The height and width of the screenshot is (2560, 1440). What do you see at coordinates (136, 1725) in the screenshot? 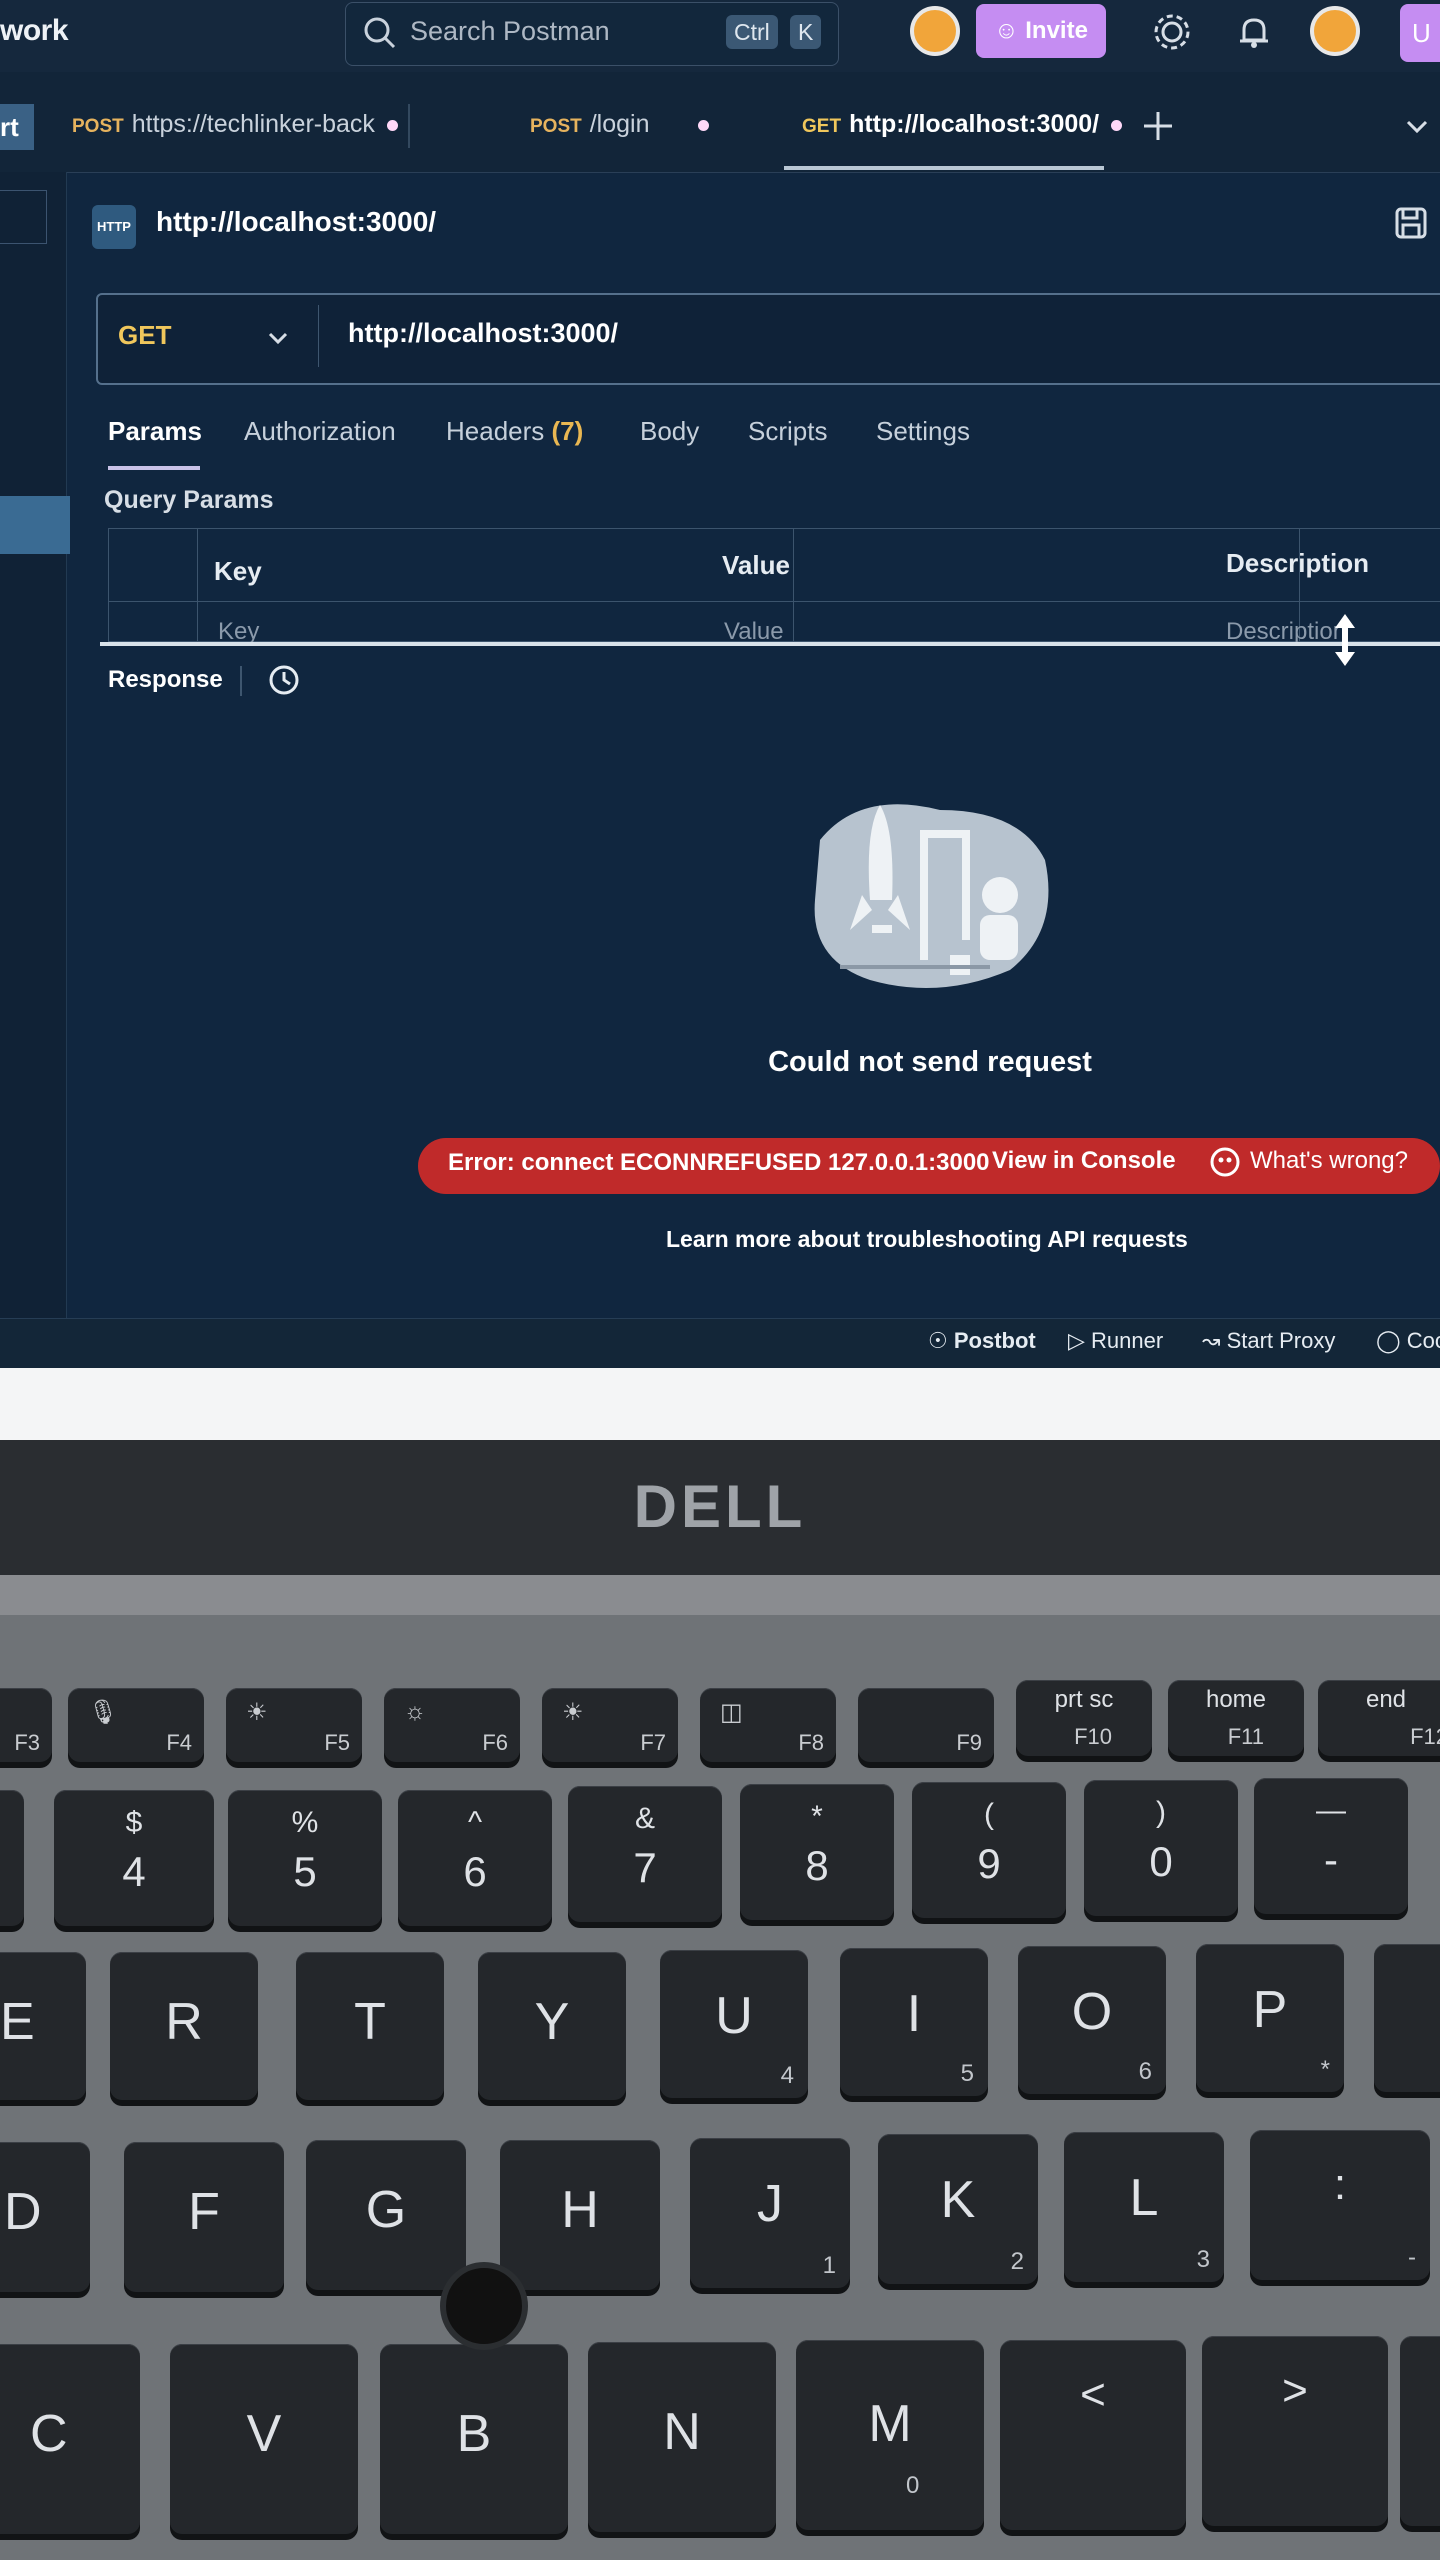
I see `key-f4: 🎙 F4` at bounding box center [136, 1725].